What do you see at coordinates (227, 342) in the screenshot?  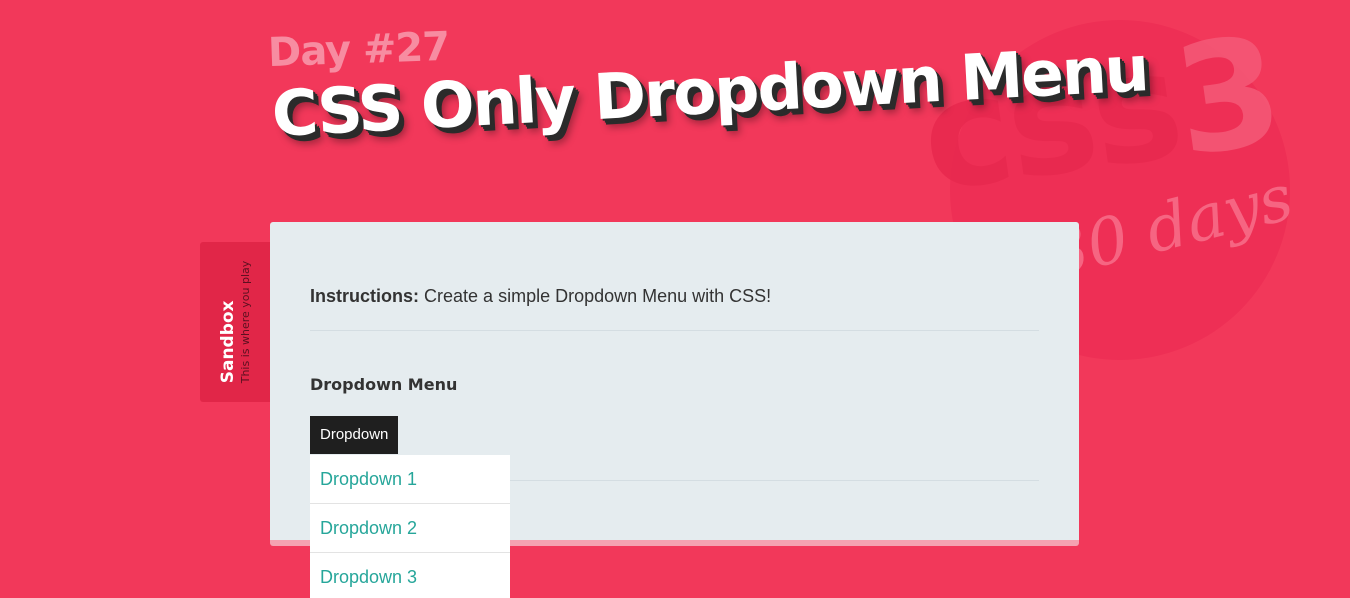 I see `sandbox-title: Sandbox` at bounding box center [227, 342].